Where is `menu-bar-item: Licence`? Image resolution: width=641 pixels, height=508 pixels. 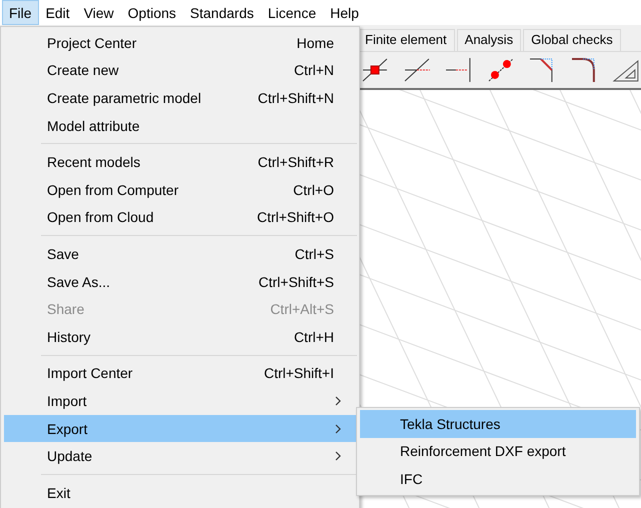
menu-bar-item: Licence is located at coordinates (292, 12).